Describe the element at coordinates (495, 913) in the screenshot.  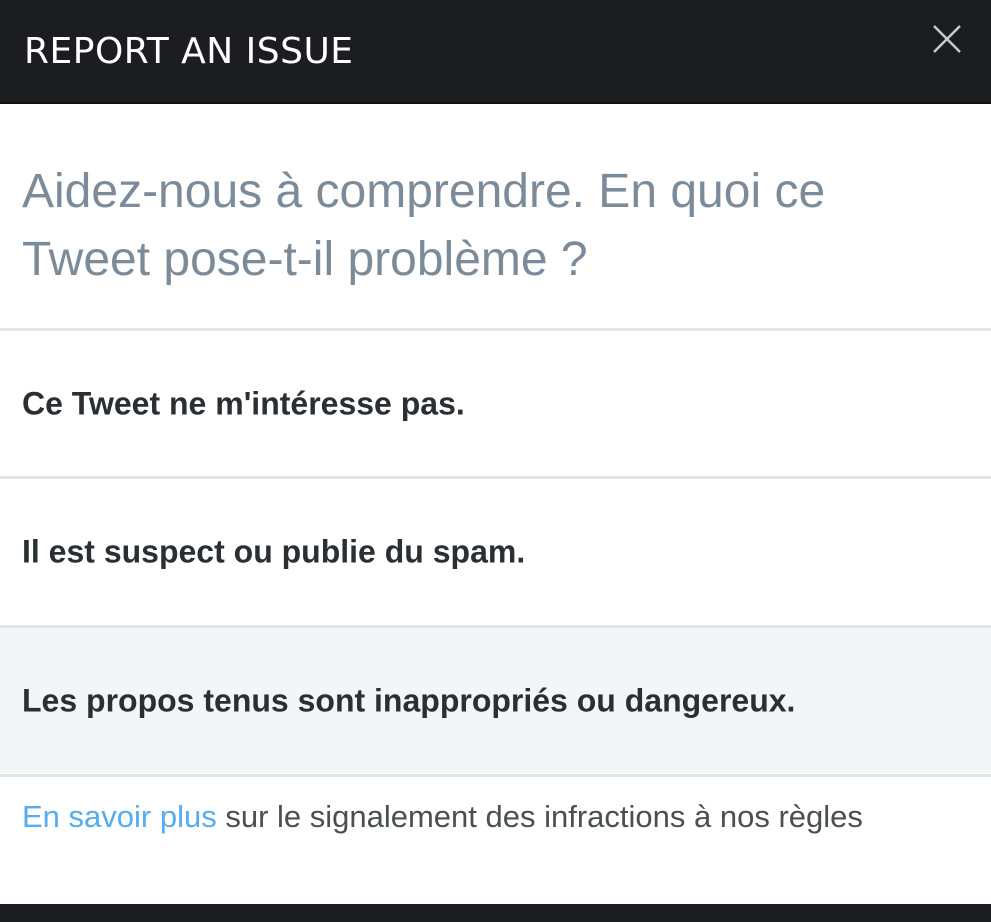
I see `bottom-bar` at that location.